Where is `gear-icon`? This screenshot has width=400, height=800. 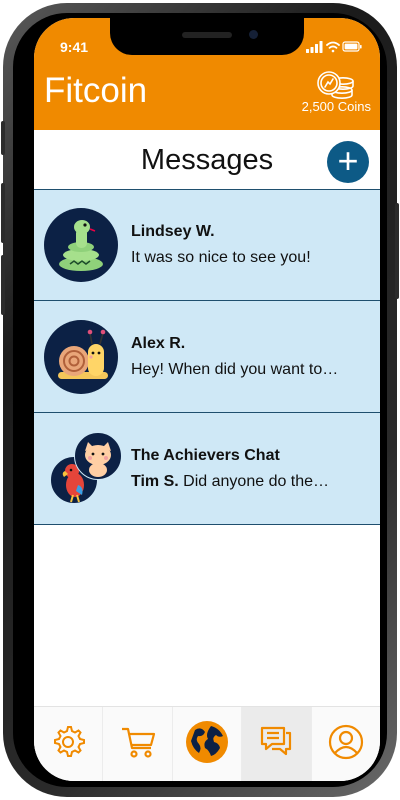
gear-icon is located at coordinates (70, 741).